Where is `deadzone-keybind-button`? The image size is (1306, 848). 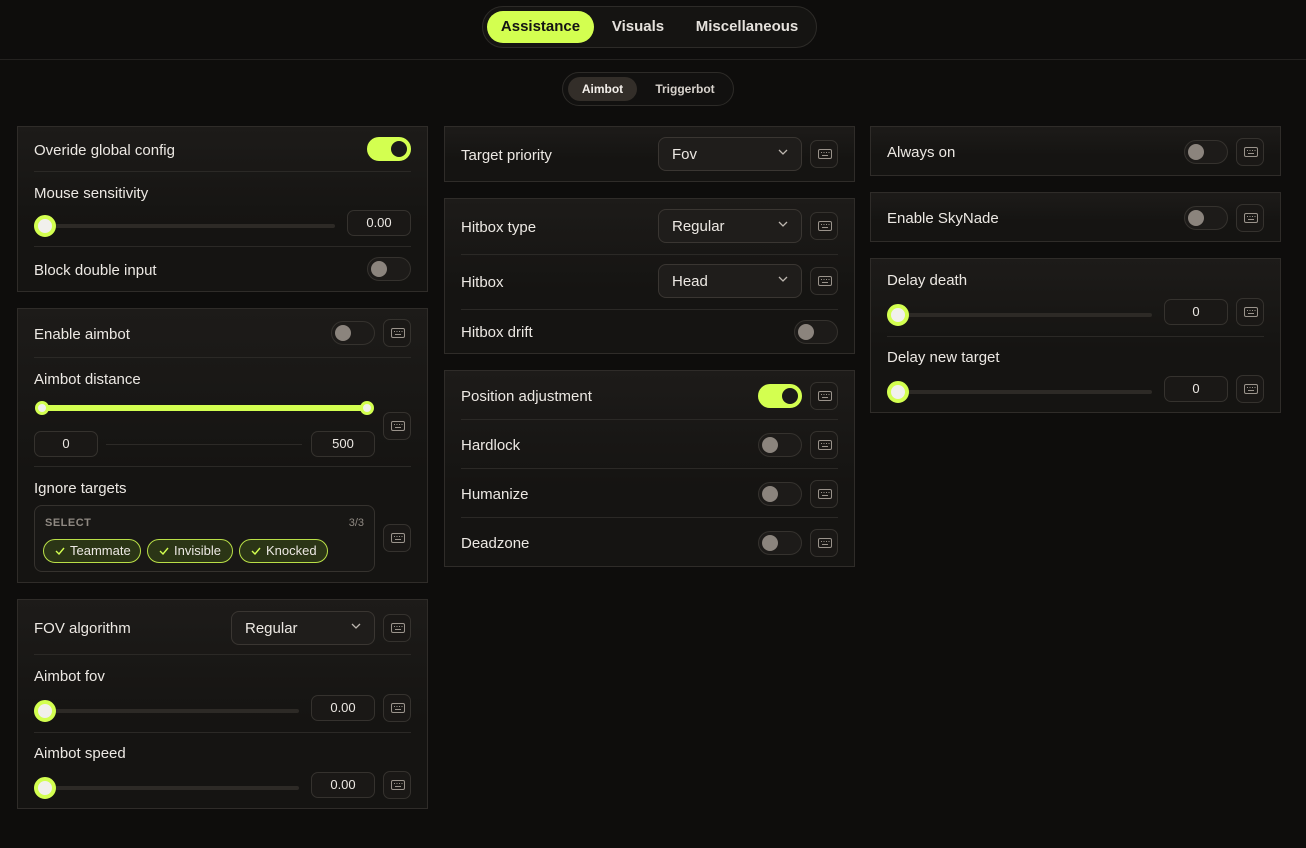
deadzone-keybind-button is located at coordinates (824, 543).